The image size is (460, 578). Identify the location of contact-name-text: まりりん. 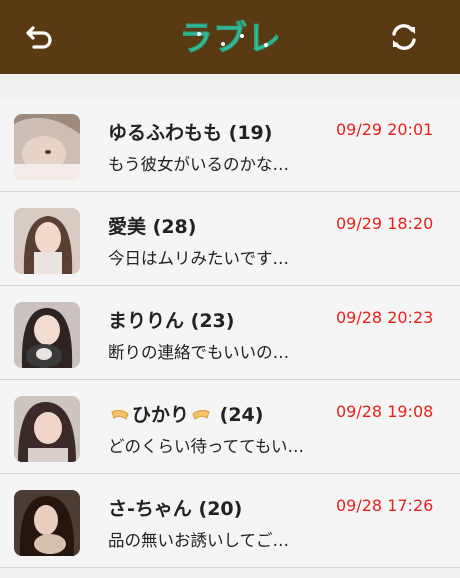
(146, 321).